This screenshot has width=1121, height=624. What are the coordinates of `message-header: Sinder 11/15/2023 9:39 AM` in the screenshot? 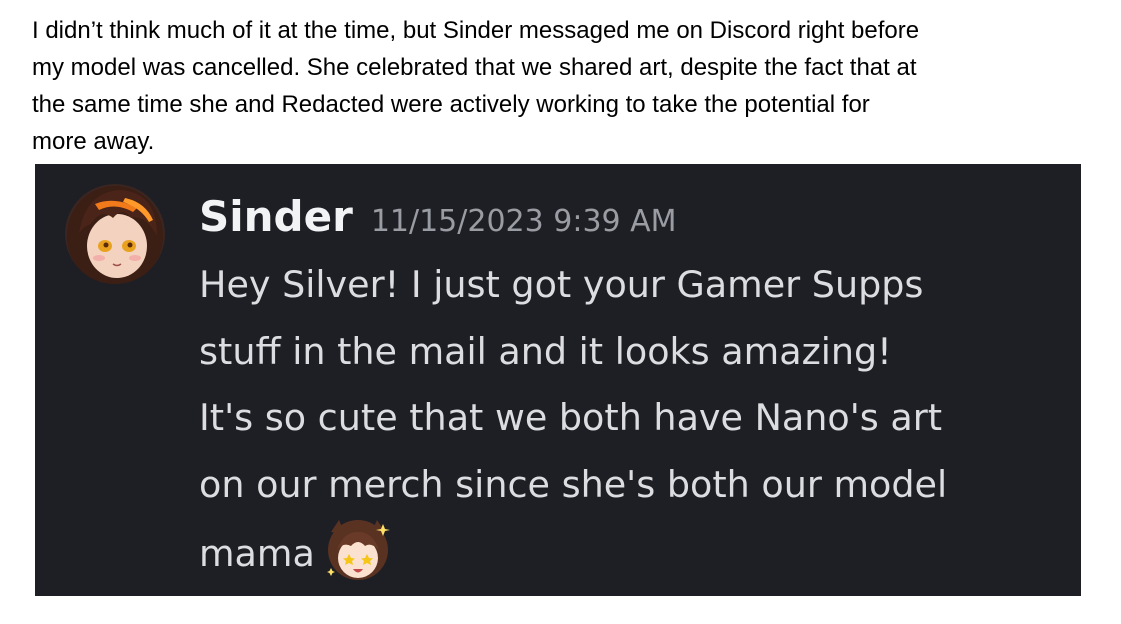 It's located at (438, 217).